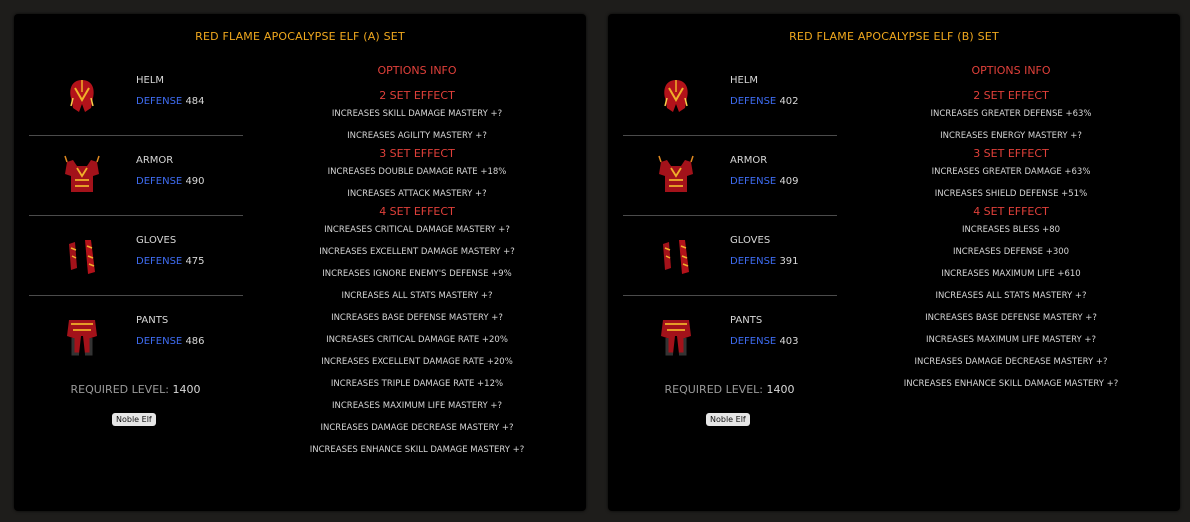 The width and height of the screenshot is (1190, 522). I want to click on item-row-pants: PANTS DEFENSE 403, so click(730, 335).